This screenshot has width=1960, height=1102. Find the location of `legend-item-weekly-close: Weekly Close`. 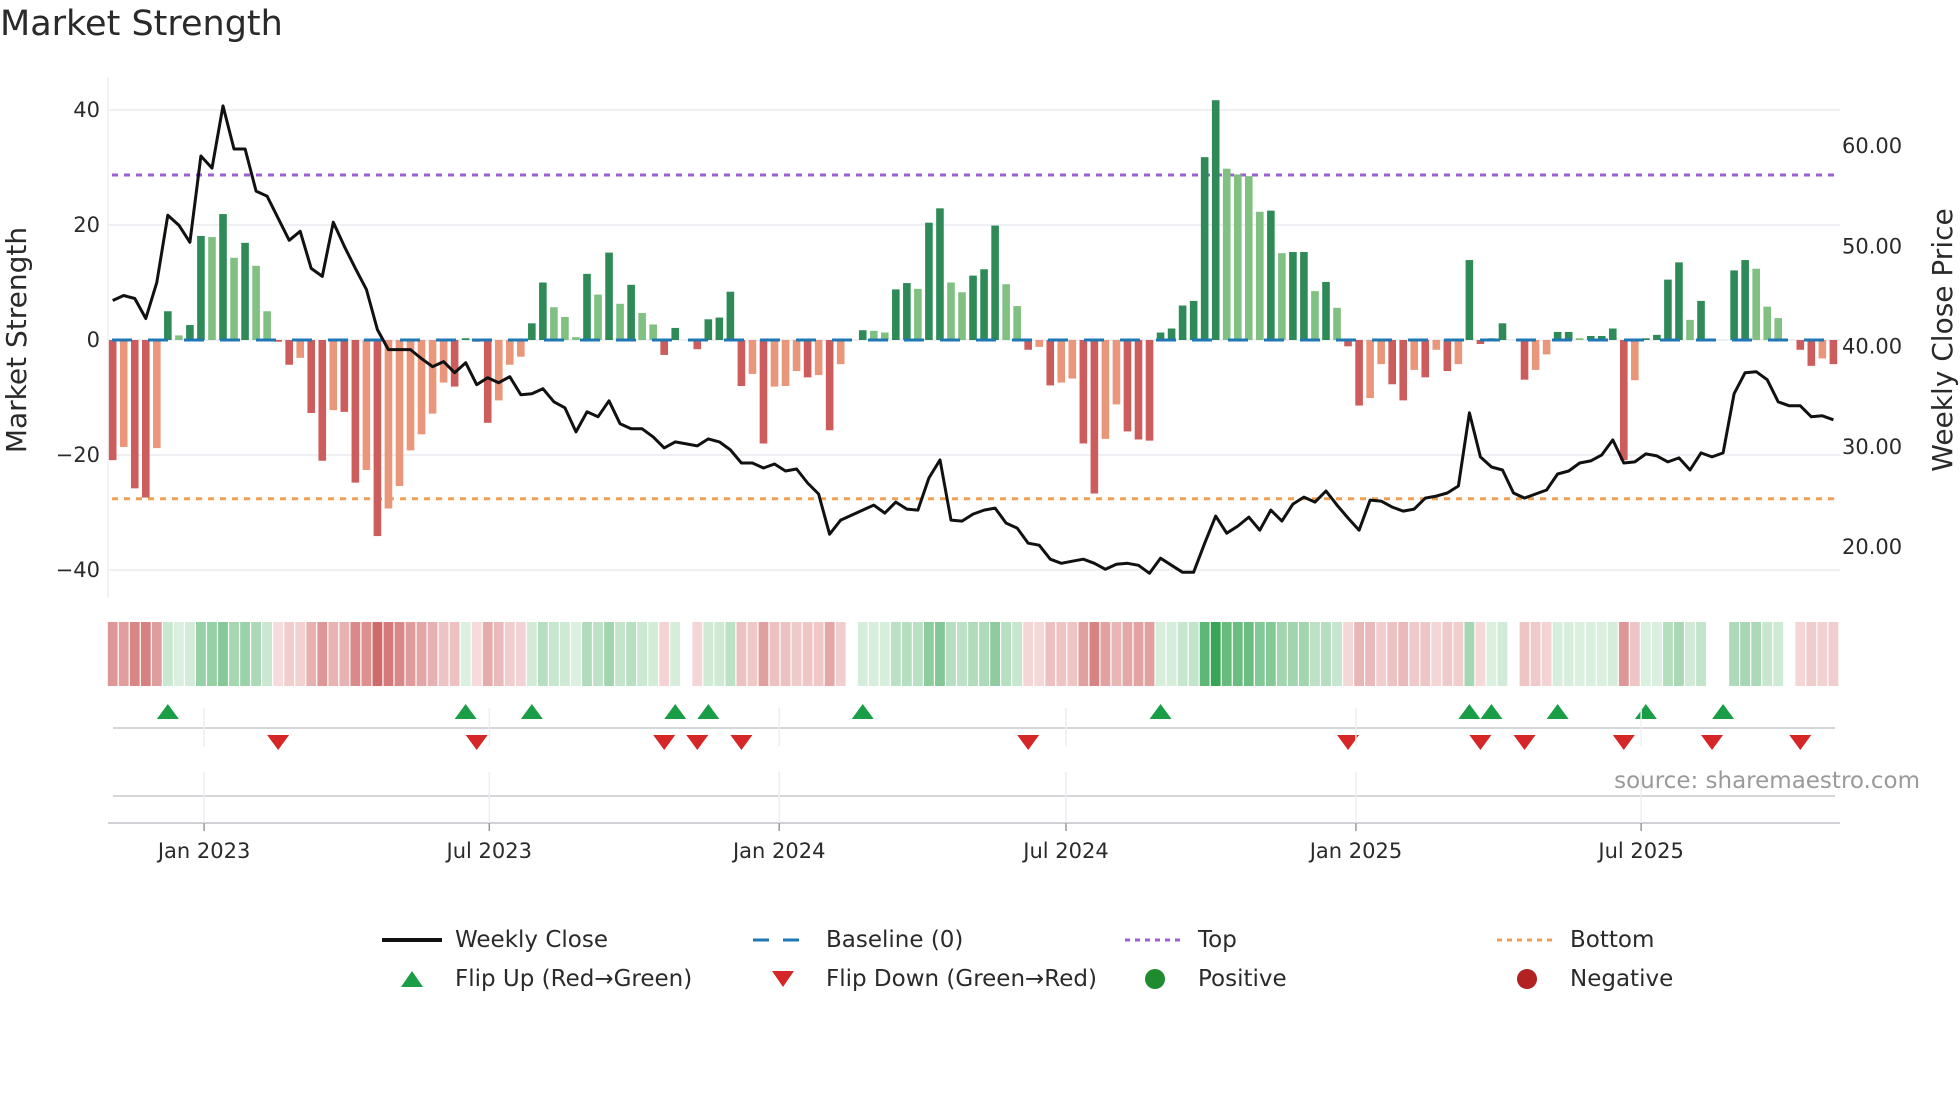

legend-item-weekly-close: Weekly Close is located at coordinates (494, 940).